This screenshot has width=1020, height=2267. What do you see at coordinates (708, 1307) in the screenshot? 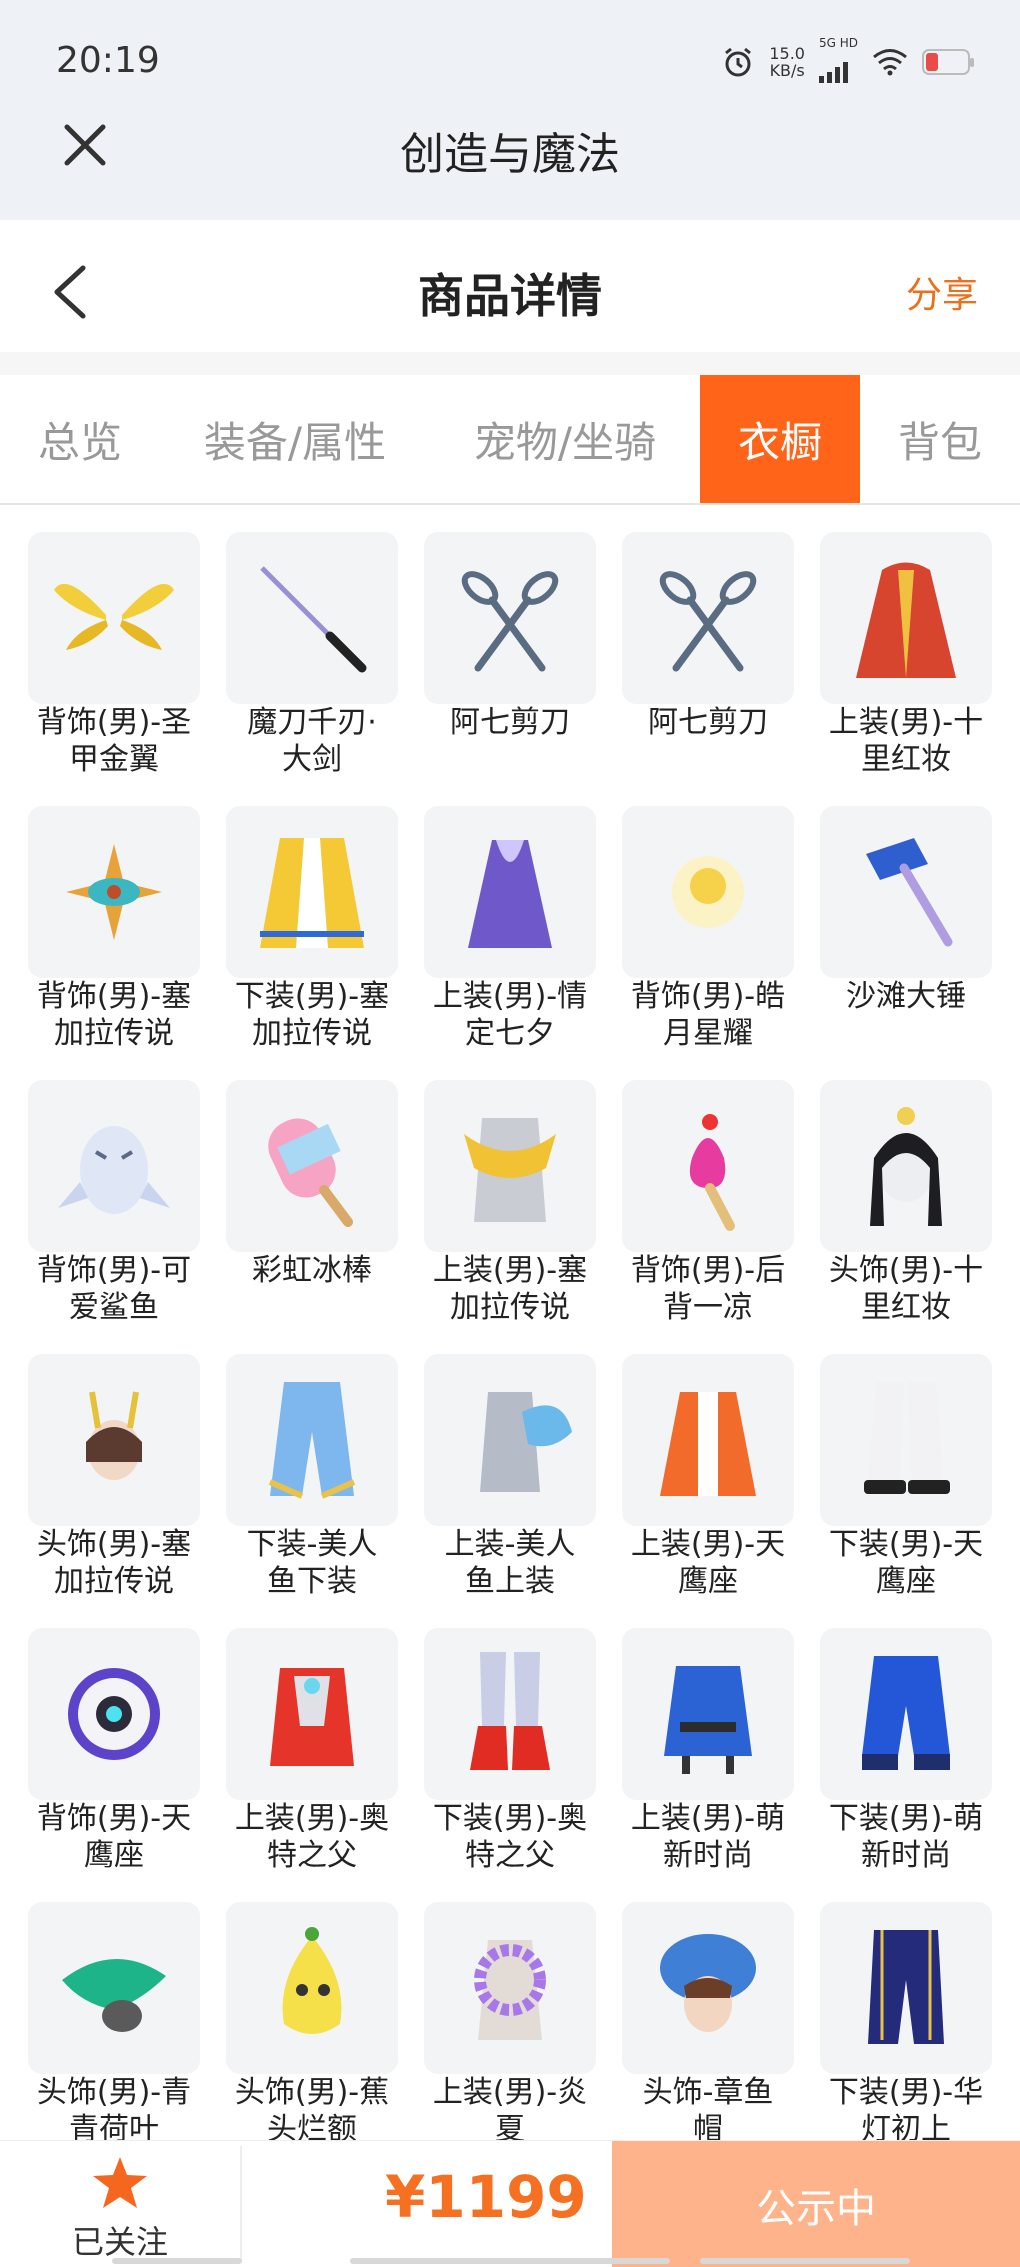
I see `item-name-line: 背一凉` at bounding box center [708, 1307].